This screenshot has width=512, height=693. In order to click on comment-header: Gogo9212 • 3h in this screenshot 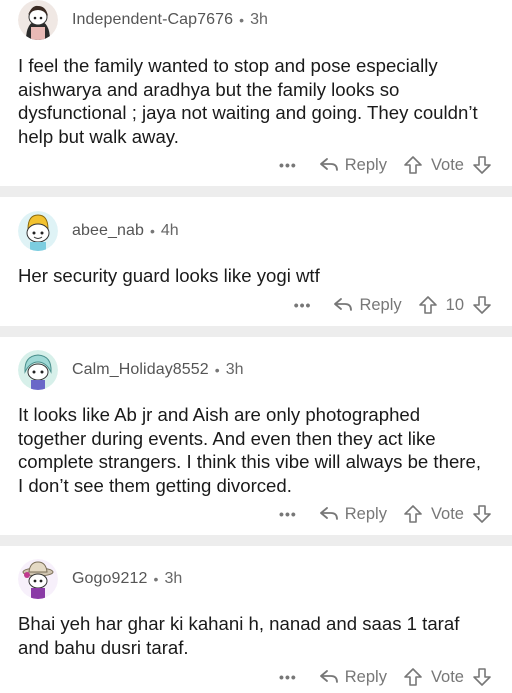, I will do `click(100, 579)`.